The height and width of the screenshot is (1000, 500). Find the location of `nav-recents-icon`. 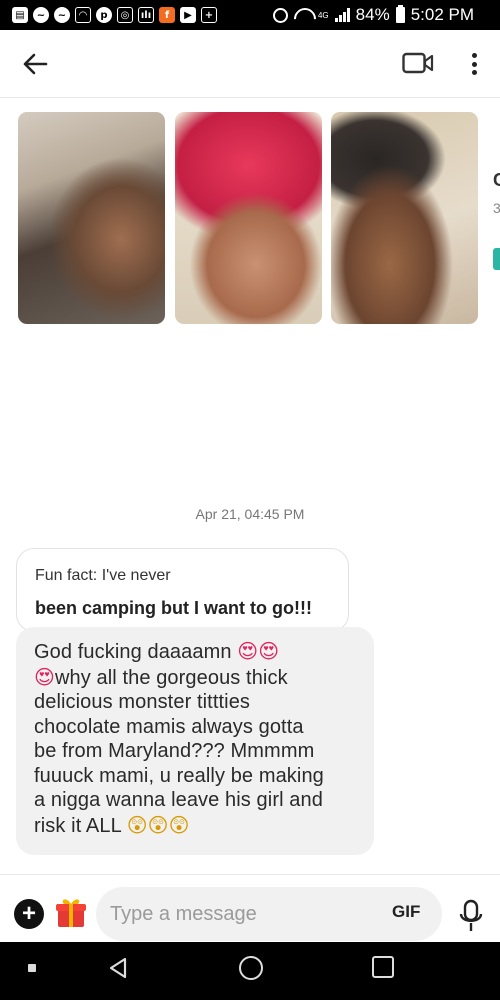

nav-recents-icon is located at coordinates (383, 967).